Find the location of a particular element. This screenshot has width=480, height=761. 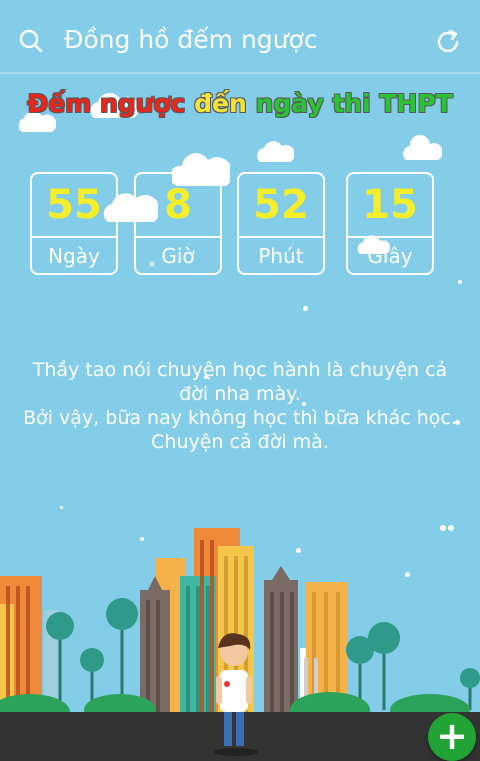

countdown-hours: 8 Giờ is located at coordinates (178, 223).